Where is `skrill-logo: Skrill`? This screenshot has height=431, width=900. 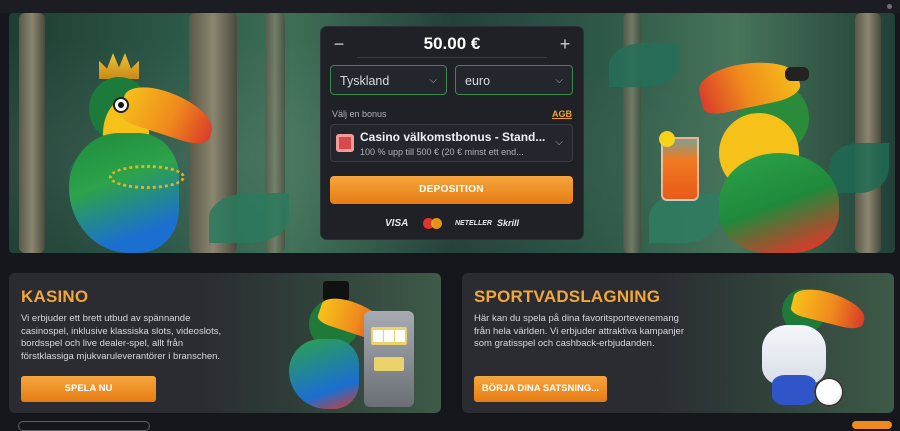 skrill-logo: Skrill is located at coordinates (508, 223).